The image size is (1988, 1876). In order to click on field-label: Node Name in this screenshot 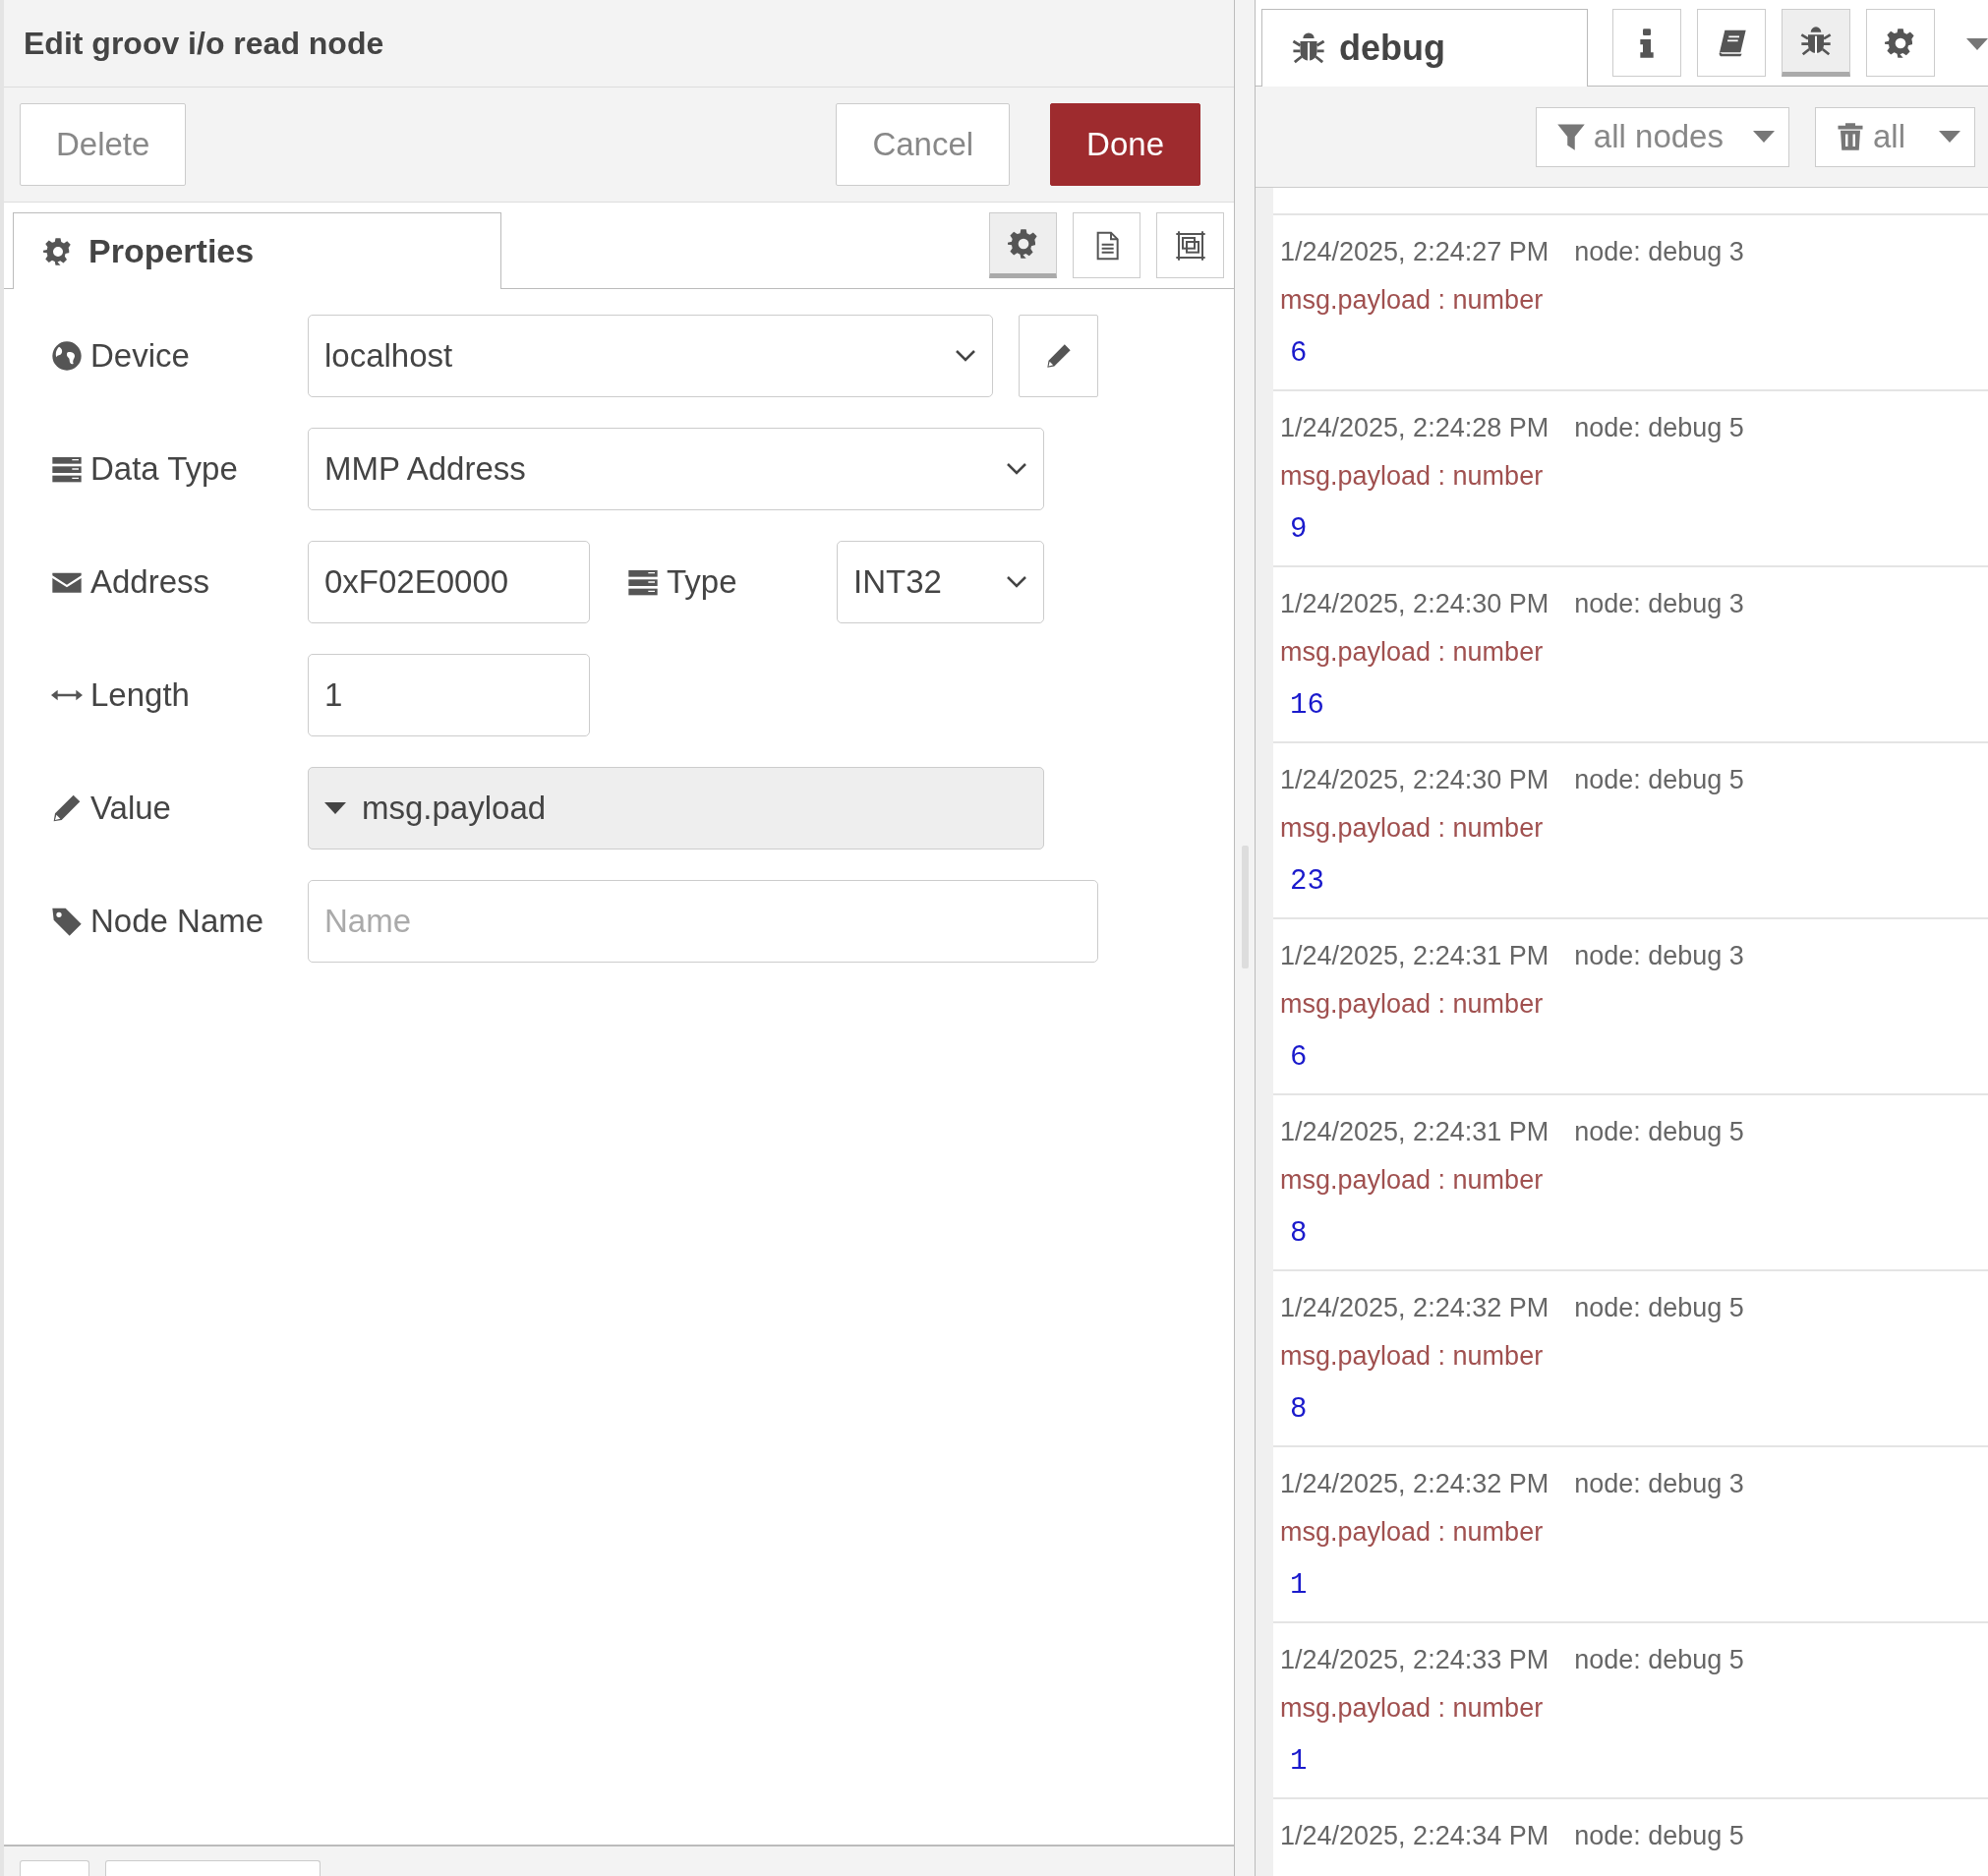, I will do `click(177, 922)`.